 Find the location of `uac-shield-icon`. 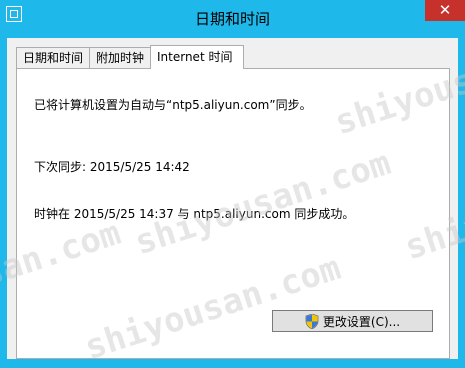

uac-shield-icon is located at coordinates (312, 321).